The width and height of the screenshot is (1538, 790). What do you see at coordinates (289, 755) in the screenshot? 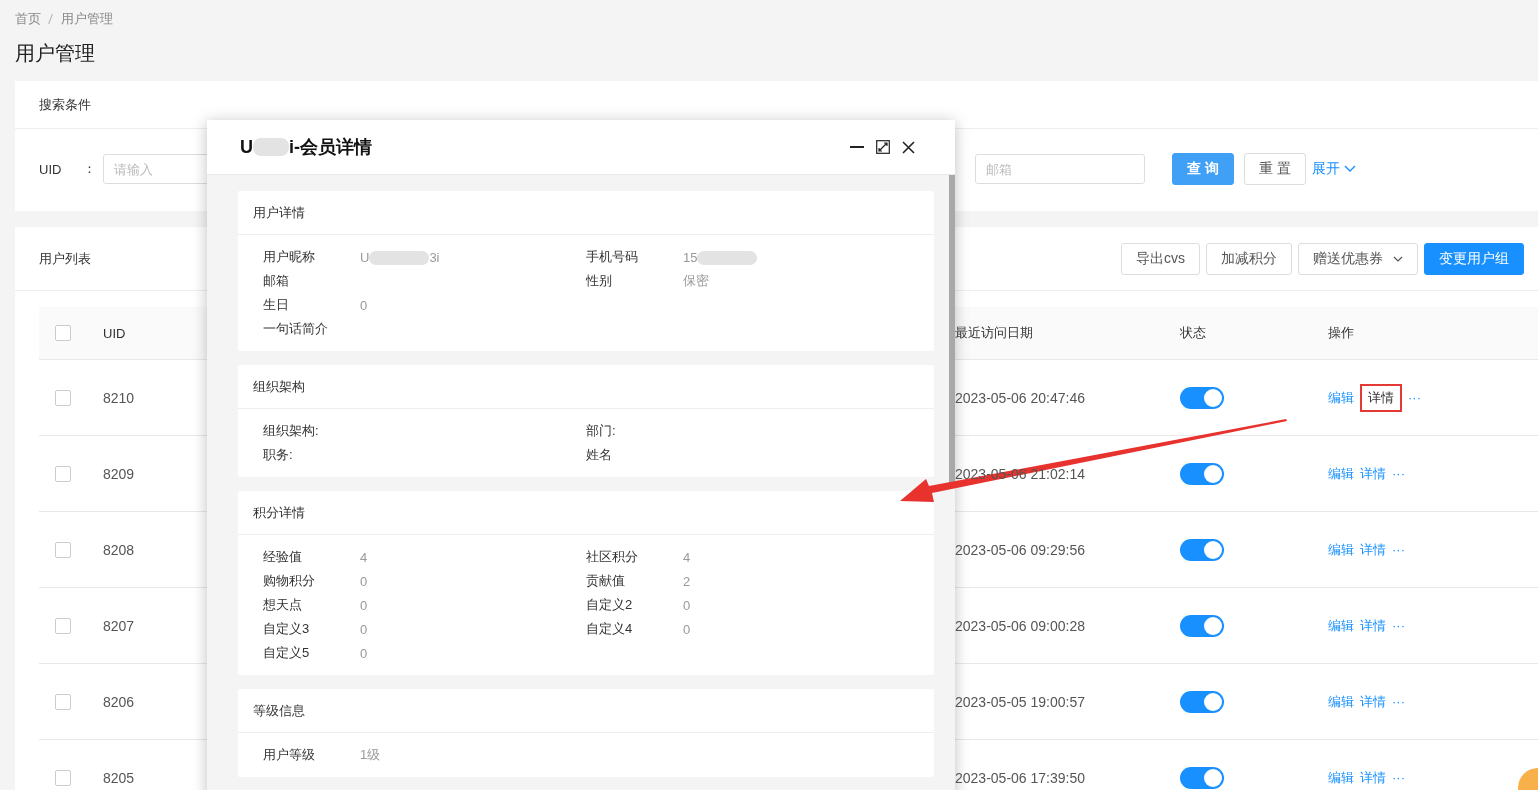
I see `field-label: 用户等级` at bounding box center [289, 755].